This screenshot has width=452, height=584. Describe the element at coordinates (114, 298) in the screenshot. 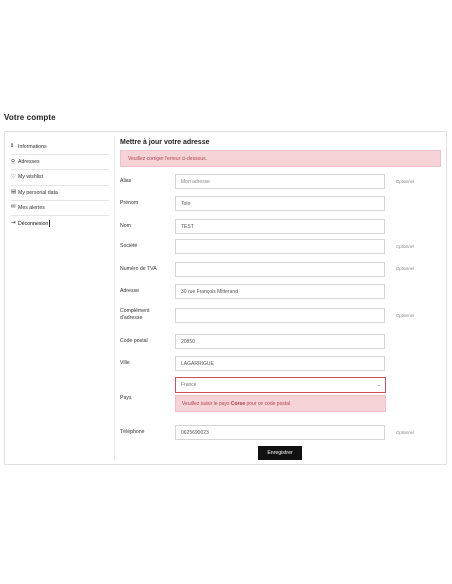

I see `column-divider` at that location.